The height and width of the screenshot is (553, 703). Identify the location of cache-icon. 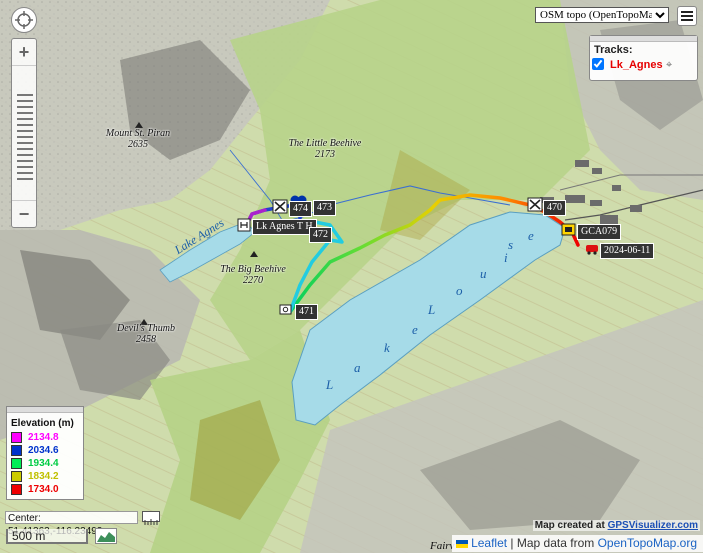
(568, 229).